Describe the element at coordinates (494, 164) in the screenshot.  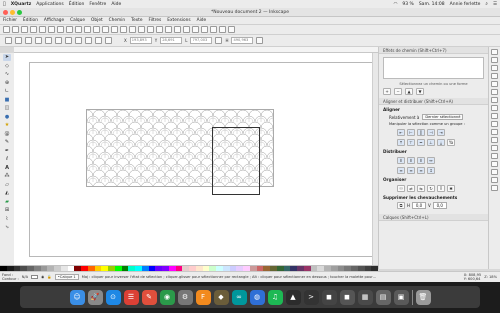
I see `snap-text-baseline-icon` at that location.